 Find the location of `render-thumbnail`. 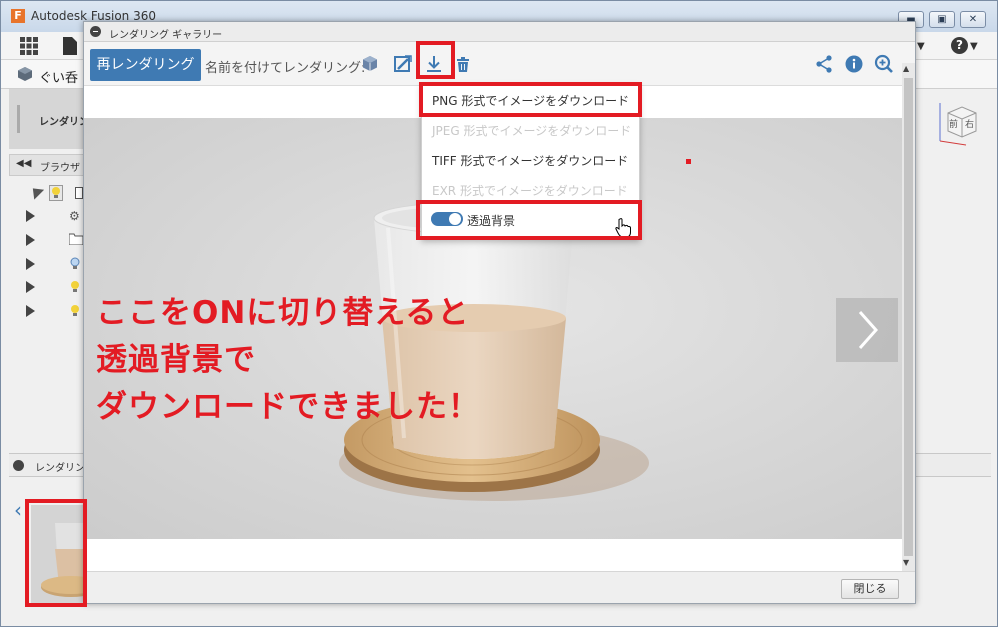

render-thumbnail is located at coordinates (57, 555).